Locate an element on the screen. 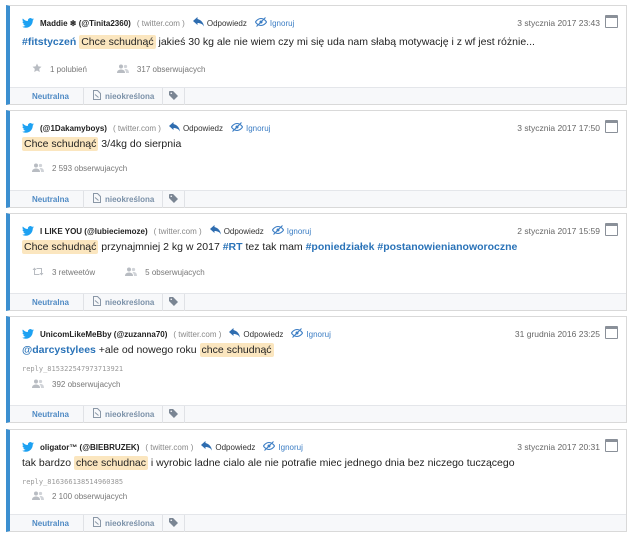 This screenshot has width=633, height=540. retweet-icon is located at coordinates (42, 272).